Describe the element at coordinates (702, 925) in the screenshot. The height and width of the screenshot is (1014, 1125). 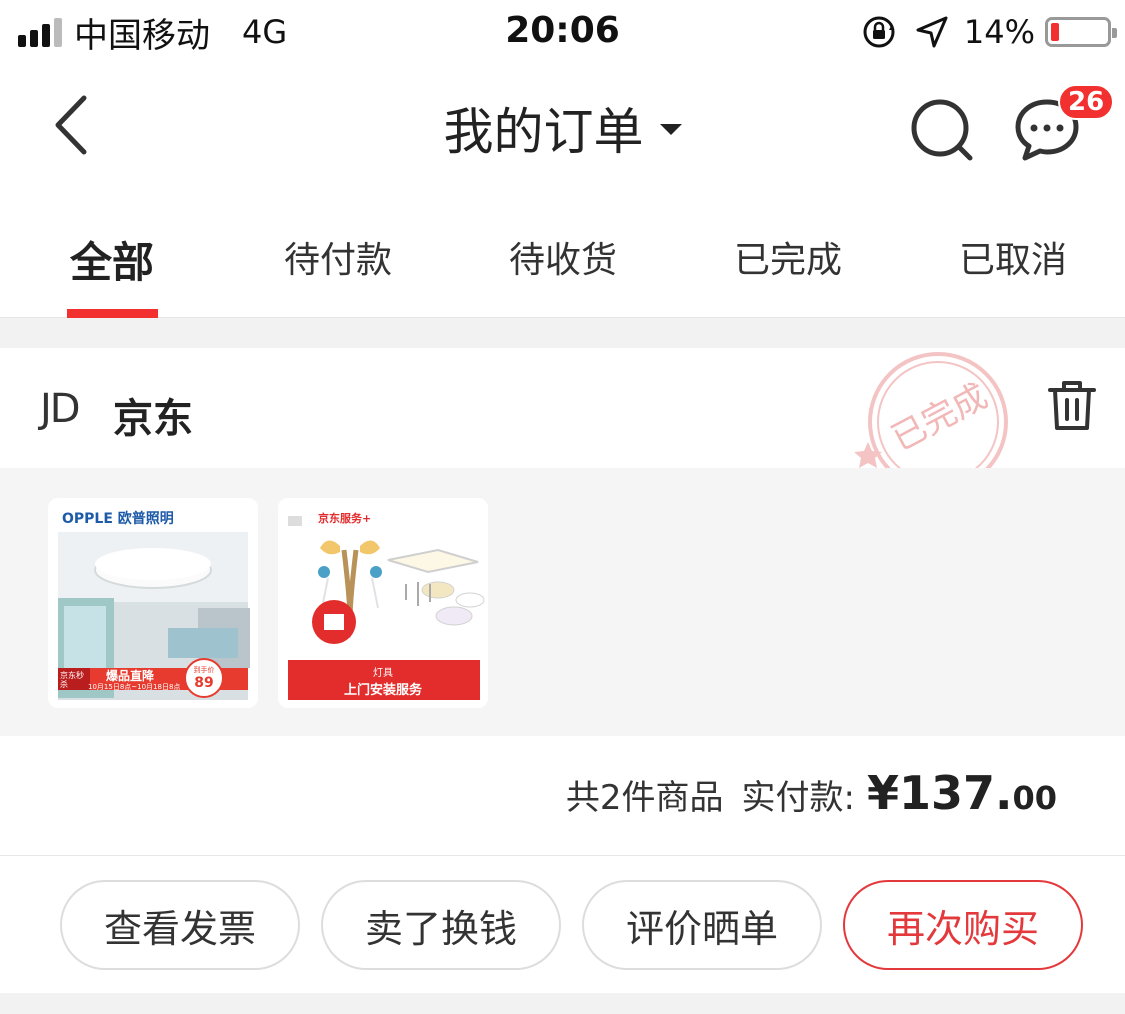
I see `review-button: 评价晒单` at that location.